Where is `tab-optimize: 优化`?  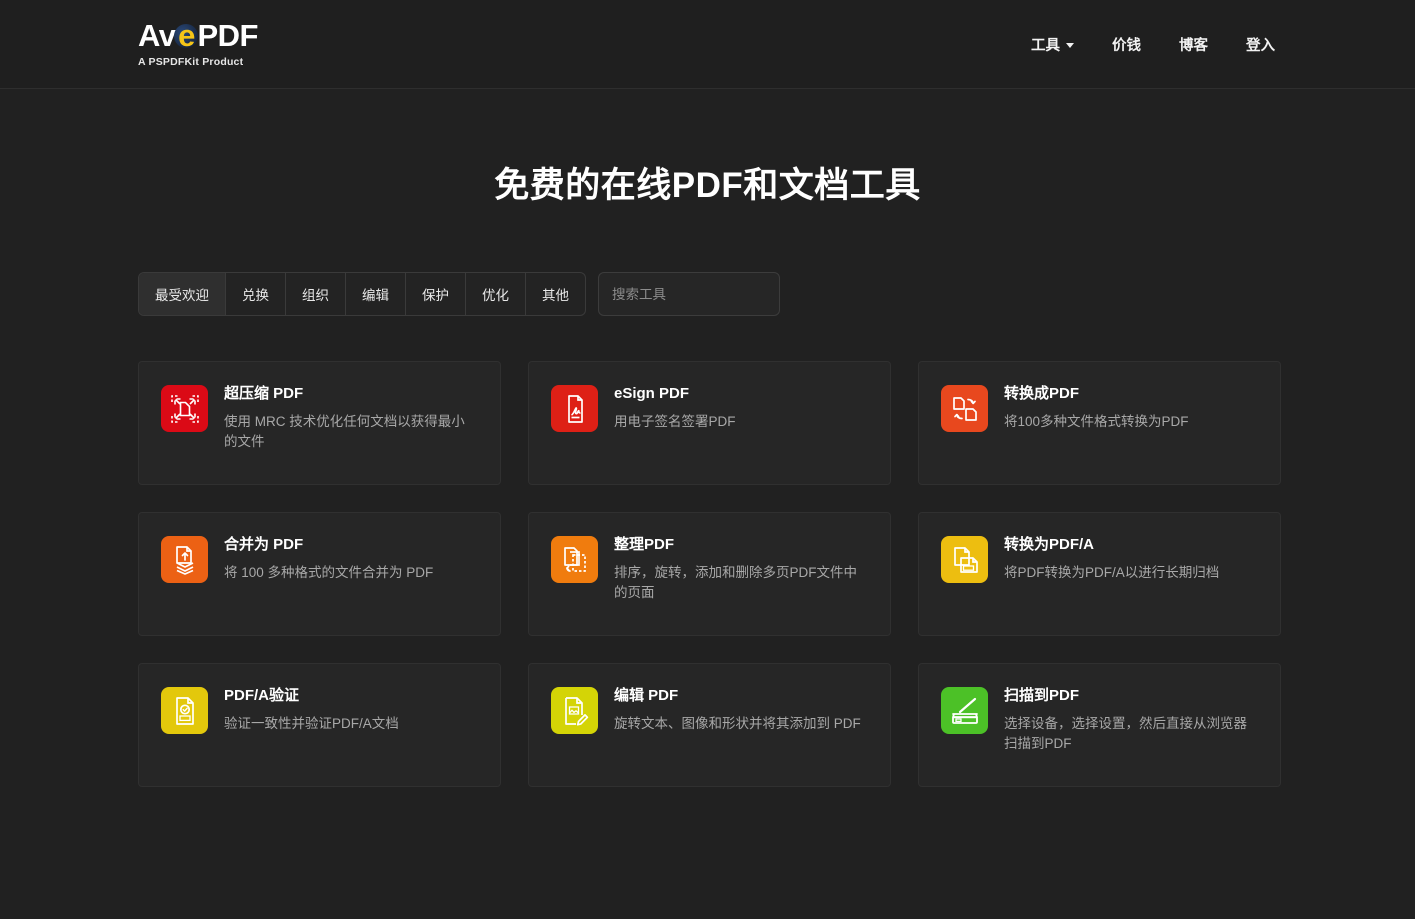
tab-optimize: 优化 is located at coordinates (496, 294).